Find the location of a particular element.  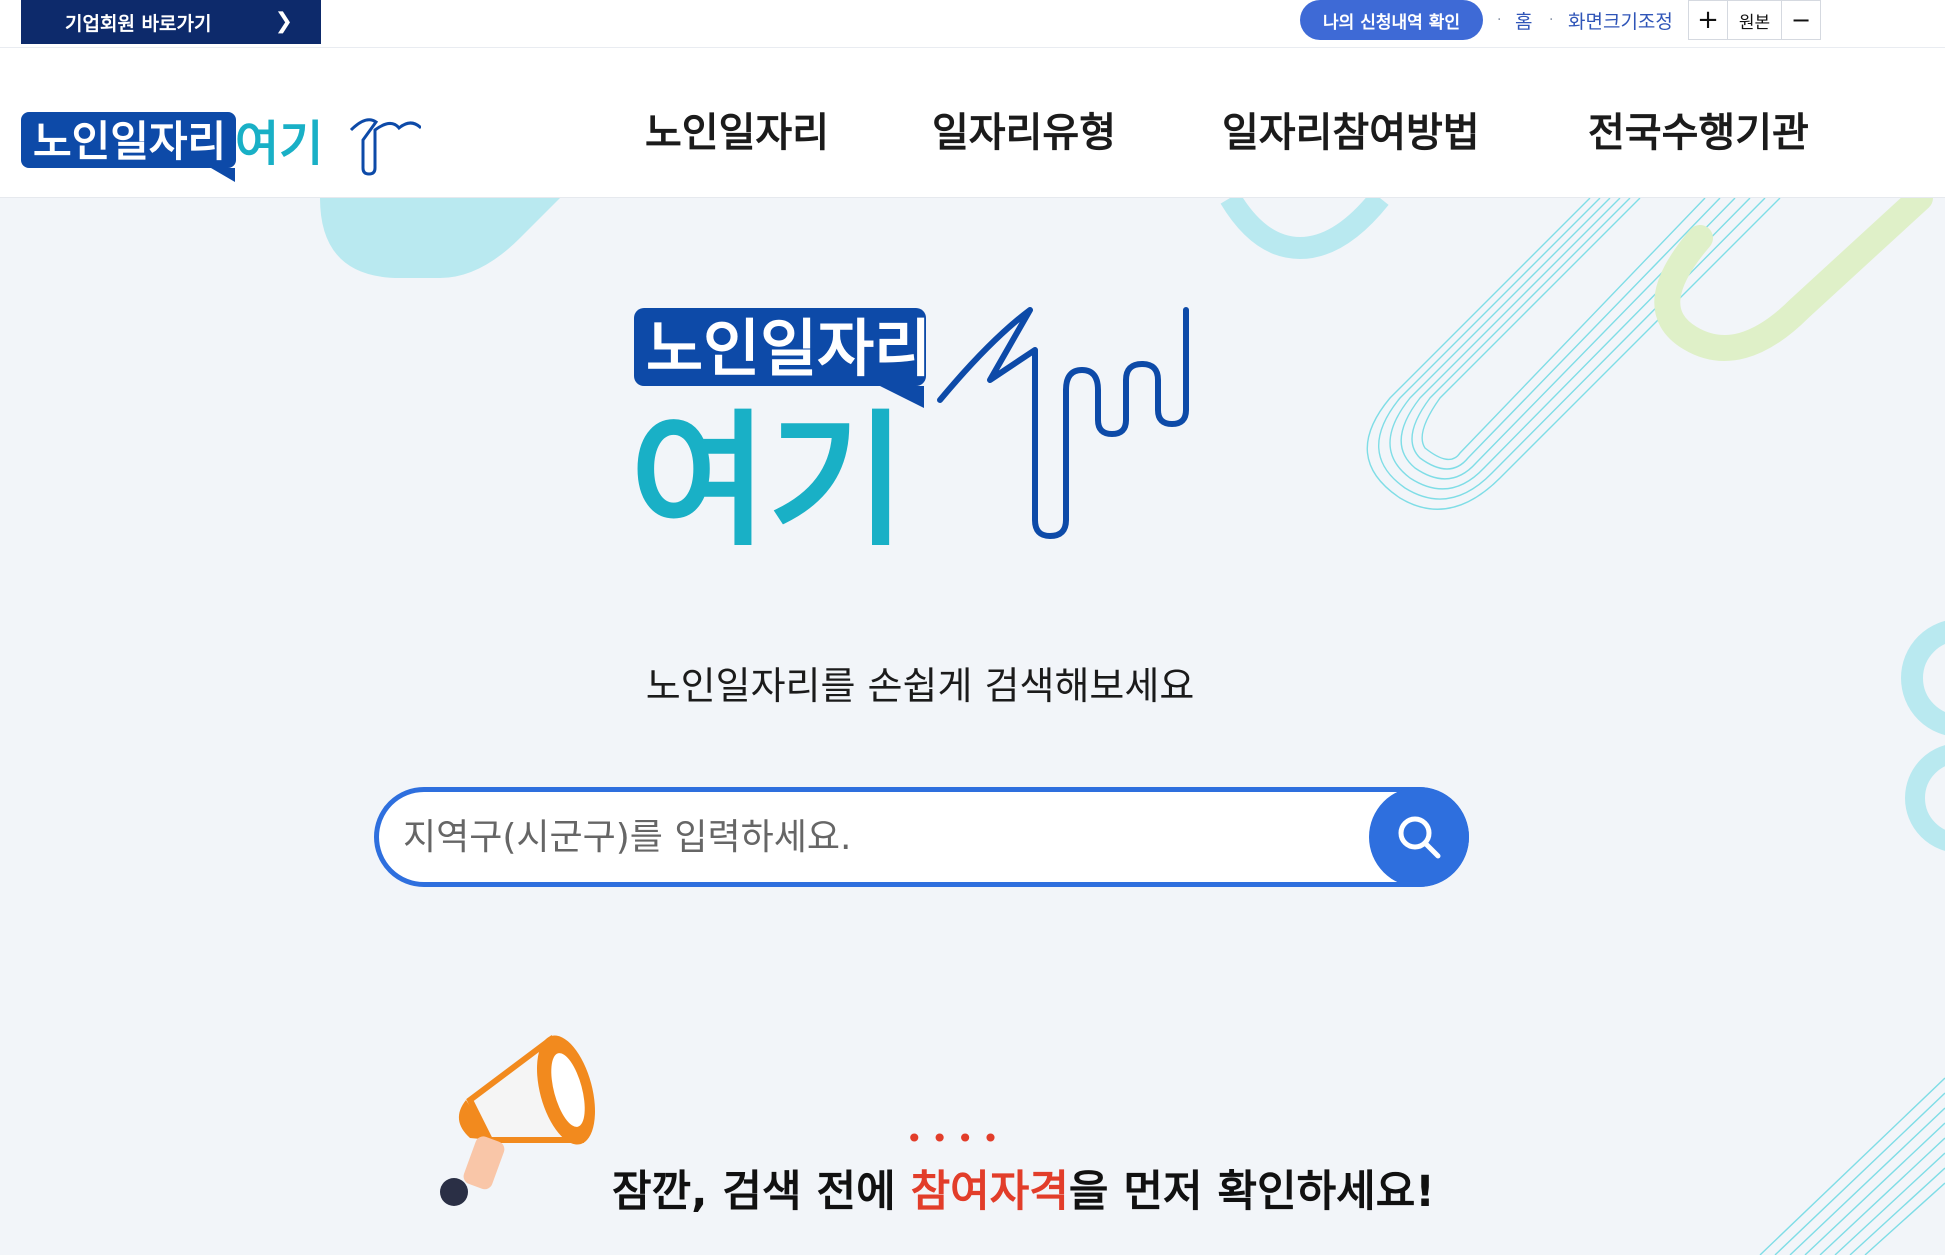

zoom-reset-button: 원본 is located at coordinates (1754, 20).